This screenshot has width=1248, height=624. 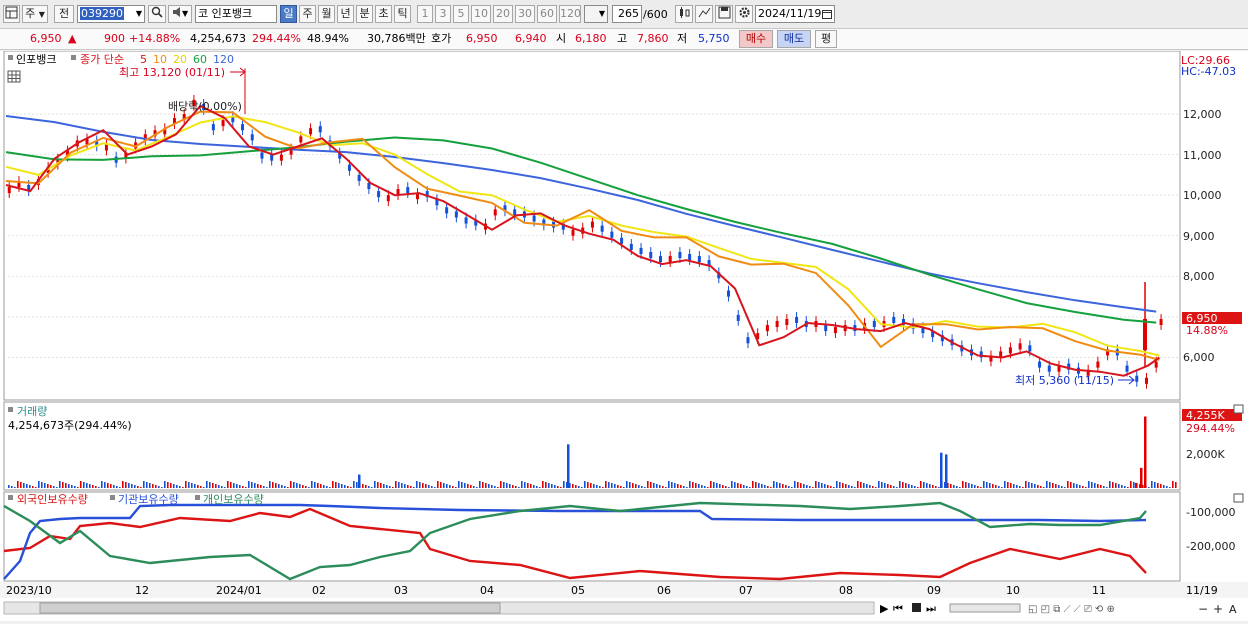 What do you see at coordinates (270, 608) in the screenshot?
I see `scrollbar-thumb` at bounding box center [270, 608].